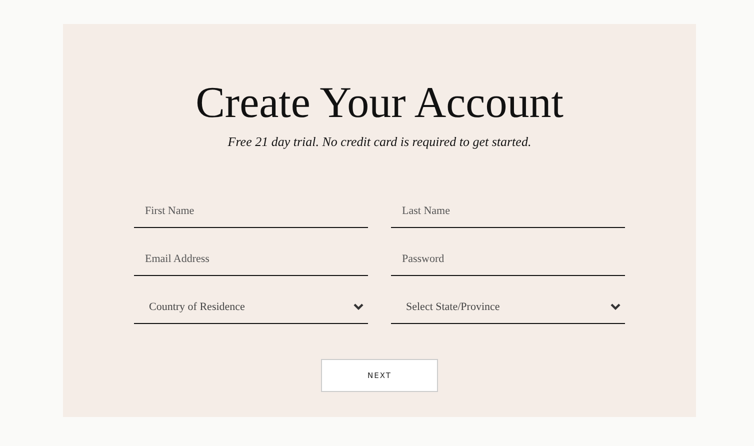 The width and height of the screenshot is (754, 446). Describe the element at coordinates (380, 142) in the screenshot. I see `subtitle: Free 21 day trial. No credit card is required to get started.` at that location.